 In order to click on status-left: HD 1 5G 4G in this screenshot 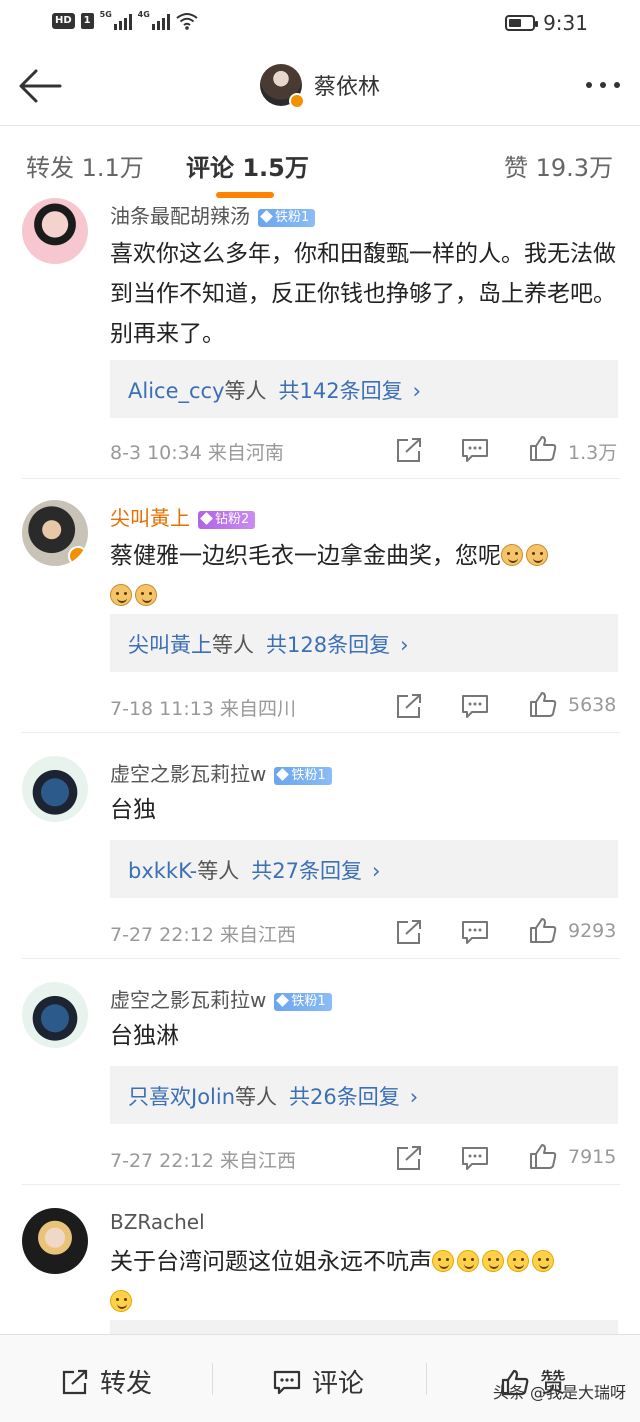, I will do `click(125, 20)`.